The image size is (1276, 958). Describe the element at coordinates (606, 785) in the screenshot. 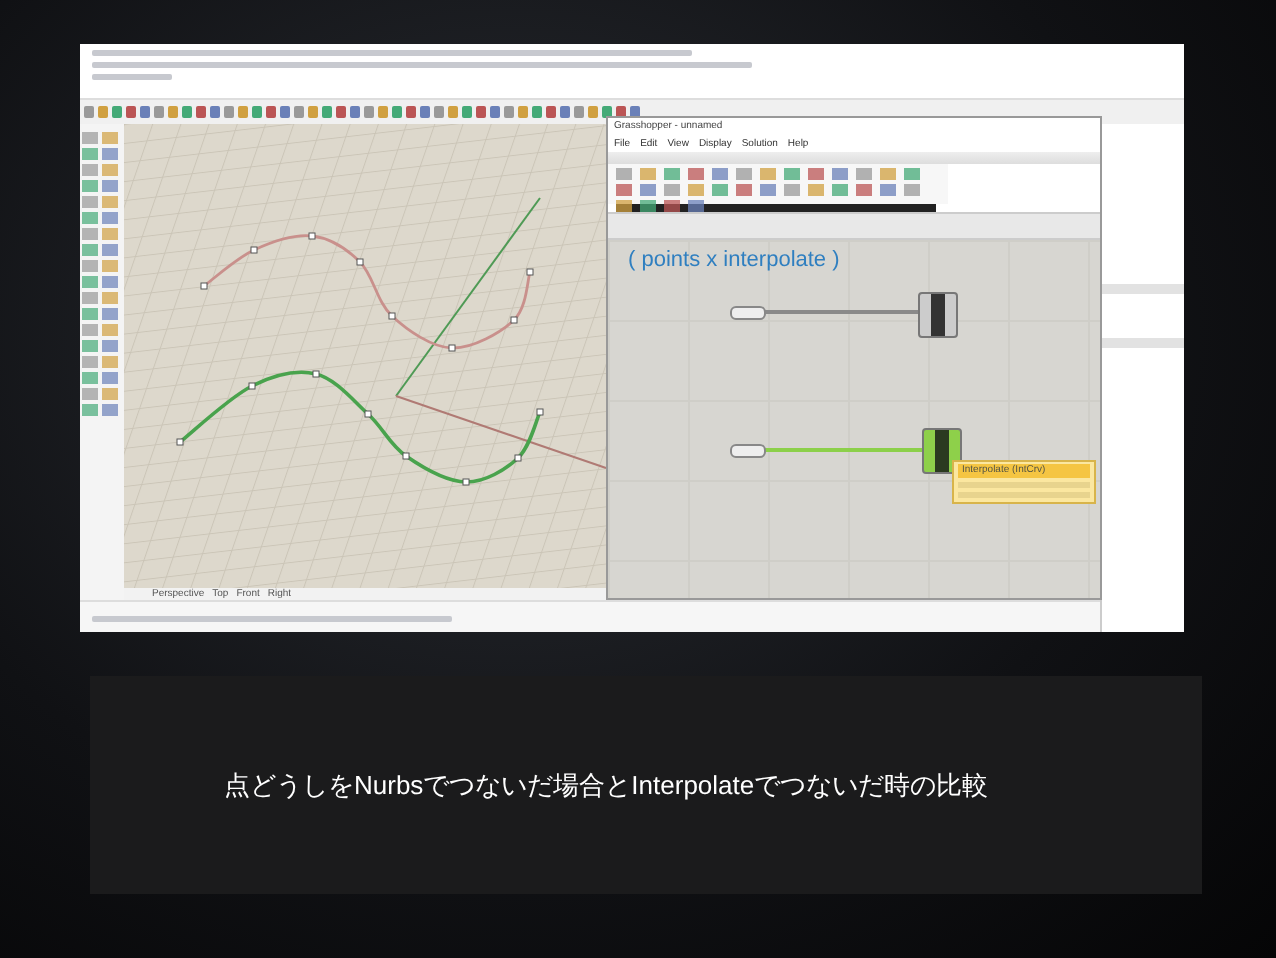

I see `caption-text: 点どうしをNurbsでつないだ場合とInterpolateでつないだ時の比較` at that location.